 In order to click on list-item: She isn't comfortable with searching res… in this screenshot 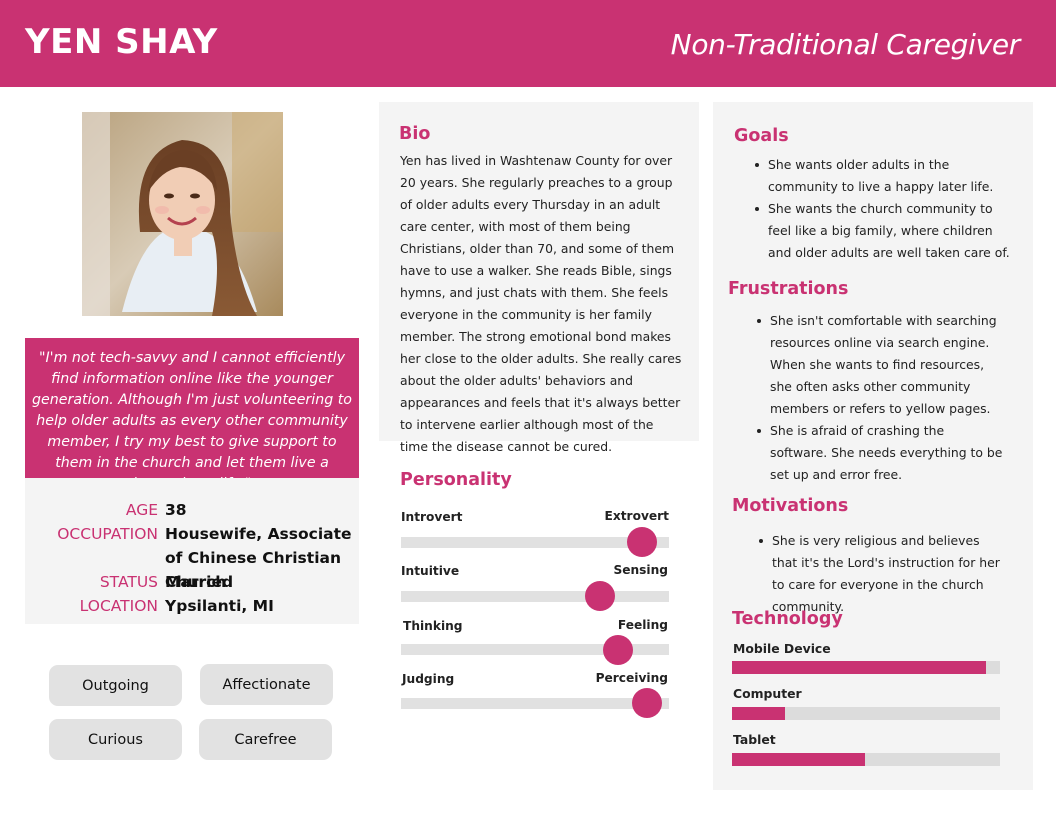, I will do `click(881, 365)`.